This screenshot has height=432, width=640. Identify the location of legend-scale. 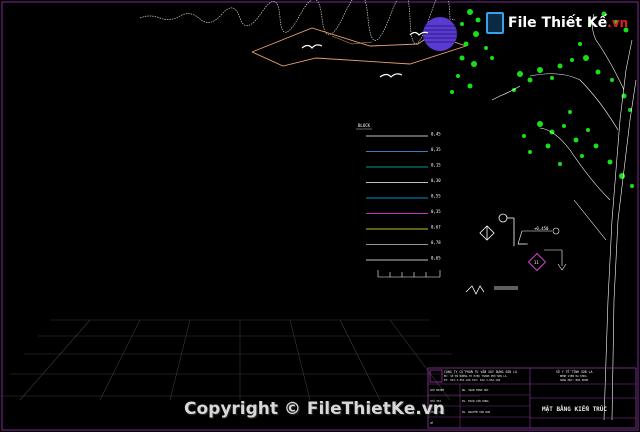
(409, 274).